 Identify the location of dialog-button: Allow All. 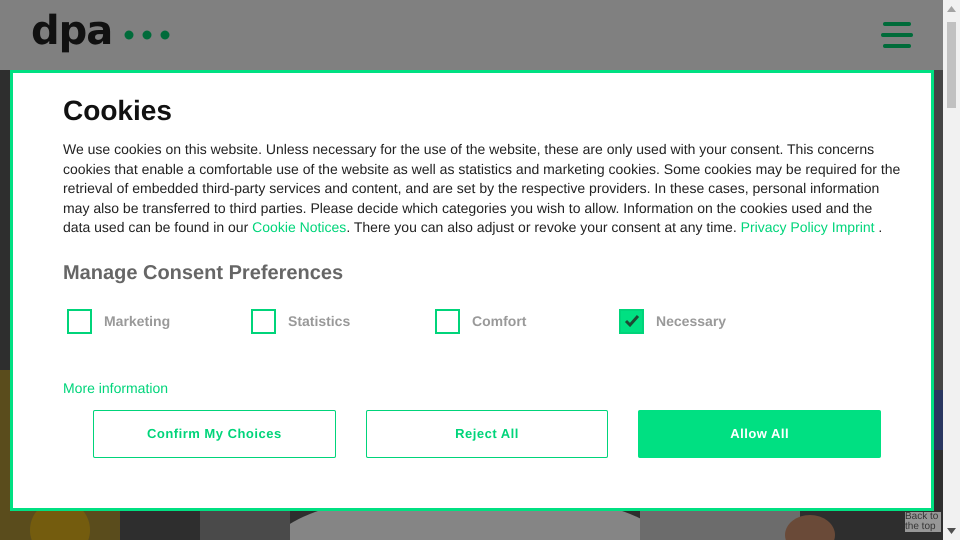
(760, 434).